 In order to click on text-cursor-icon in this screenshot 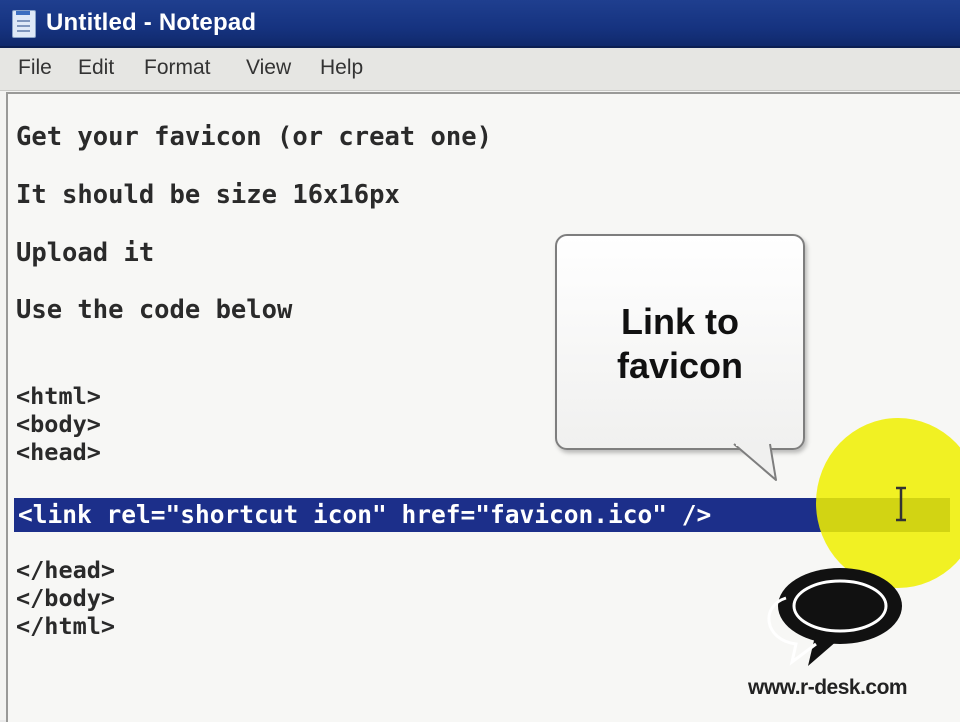, I will do `click(901, 504)`.